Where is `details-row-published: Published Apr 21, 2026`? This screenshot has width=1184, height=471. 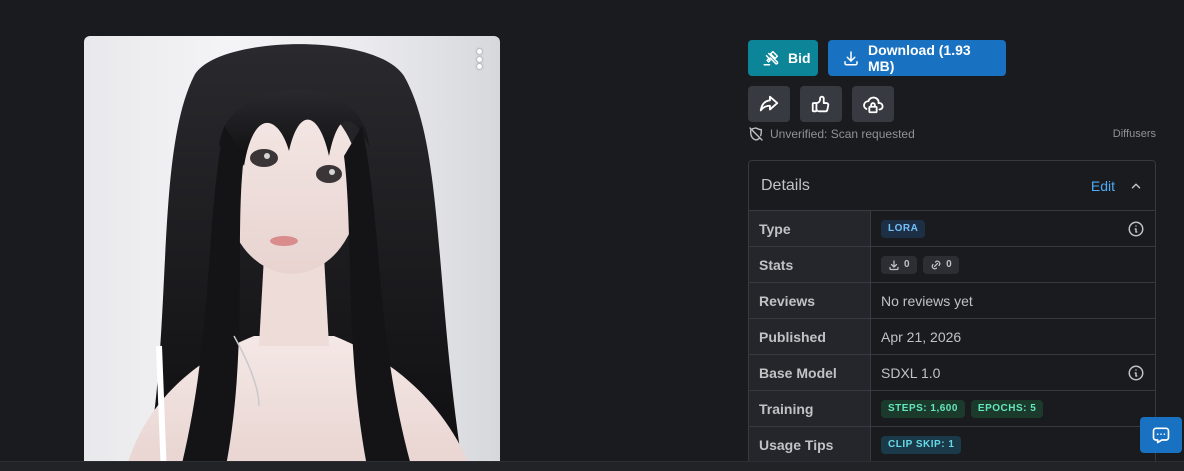 details-row-published: Published Apr 21, 2026 is located at coordinates (952, 337).